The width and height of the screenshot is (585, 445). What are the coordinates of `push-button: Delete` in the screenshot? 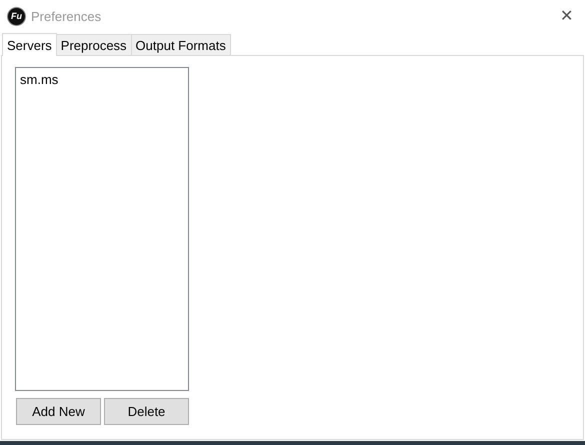 It's located at (146, 411).